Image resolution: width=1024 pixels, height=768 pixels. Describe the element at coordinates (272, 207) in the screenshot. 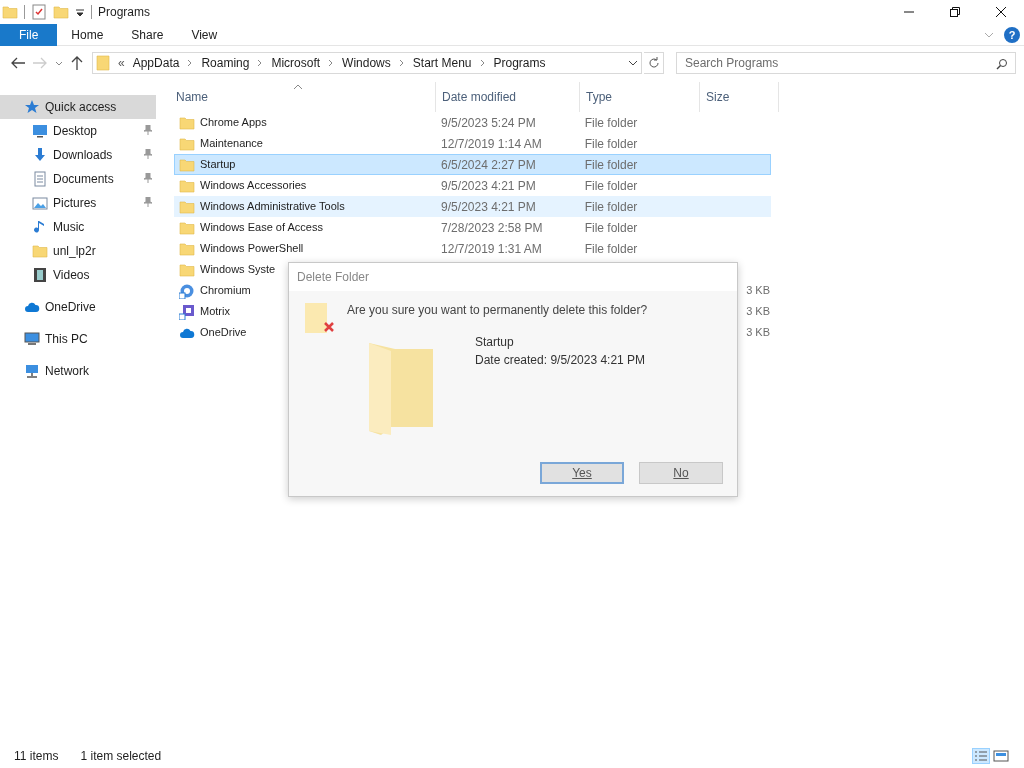

I see `file-name: Windows Administrative Tools` at that location.